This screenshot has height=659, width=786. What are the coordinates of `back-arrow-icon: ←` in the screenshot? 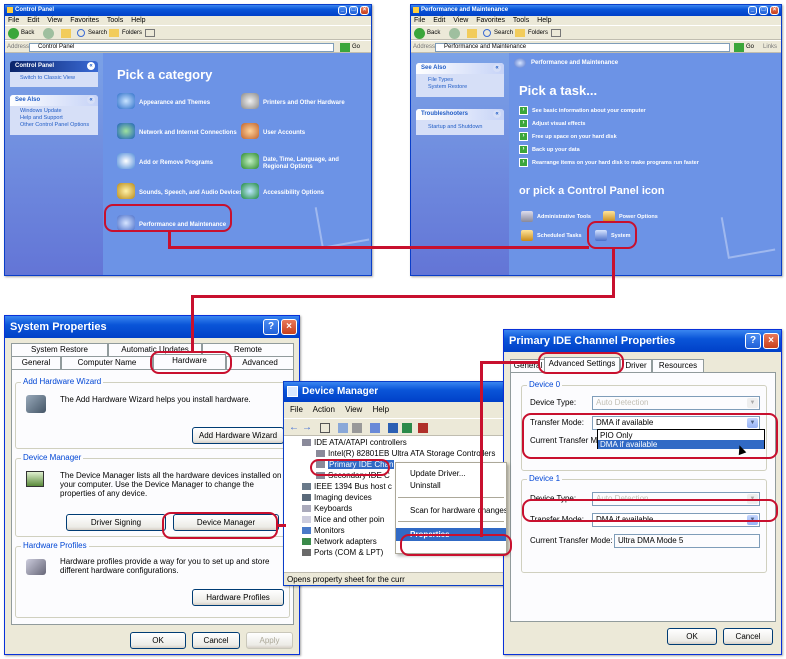 It's located at (294, 427).